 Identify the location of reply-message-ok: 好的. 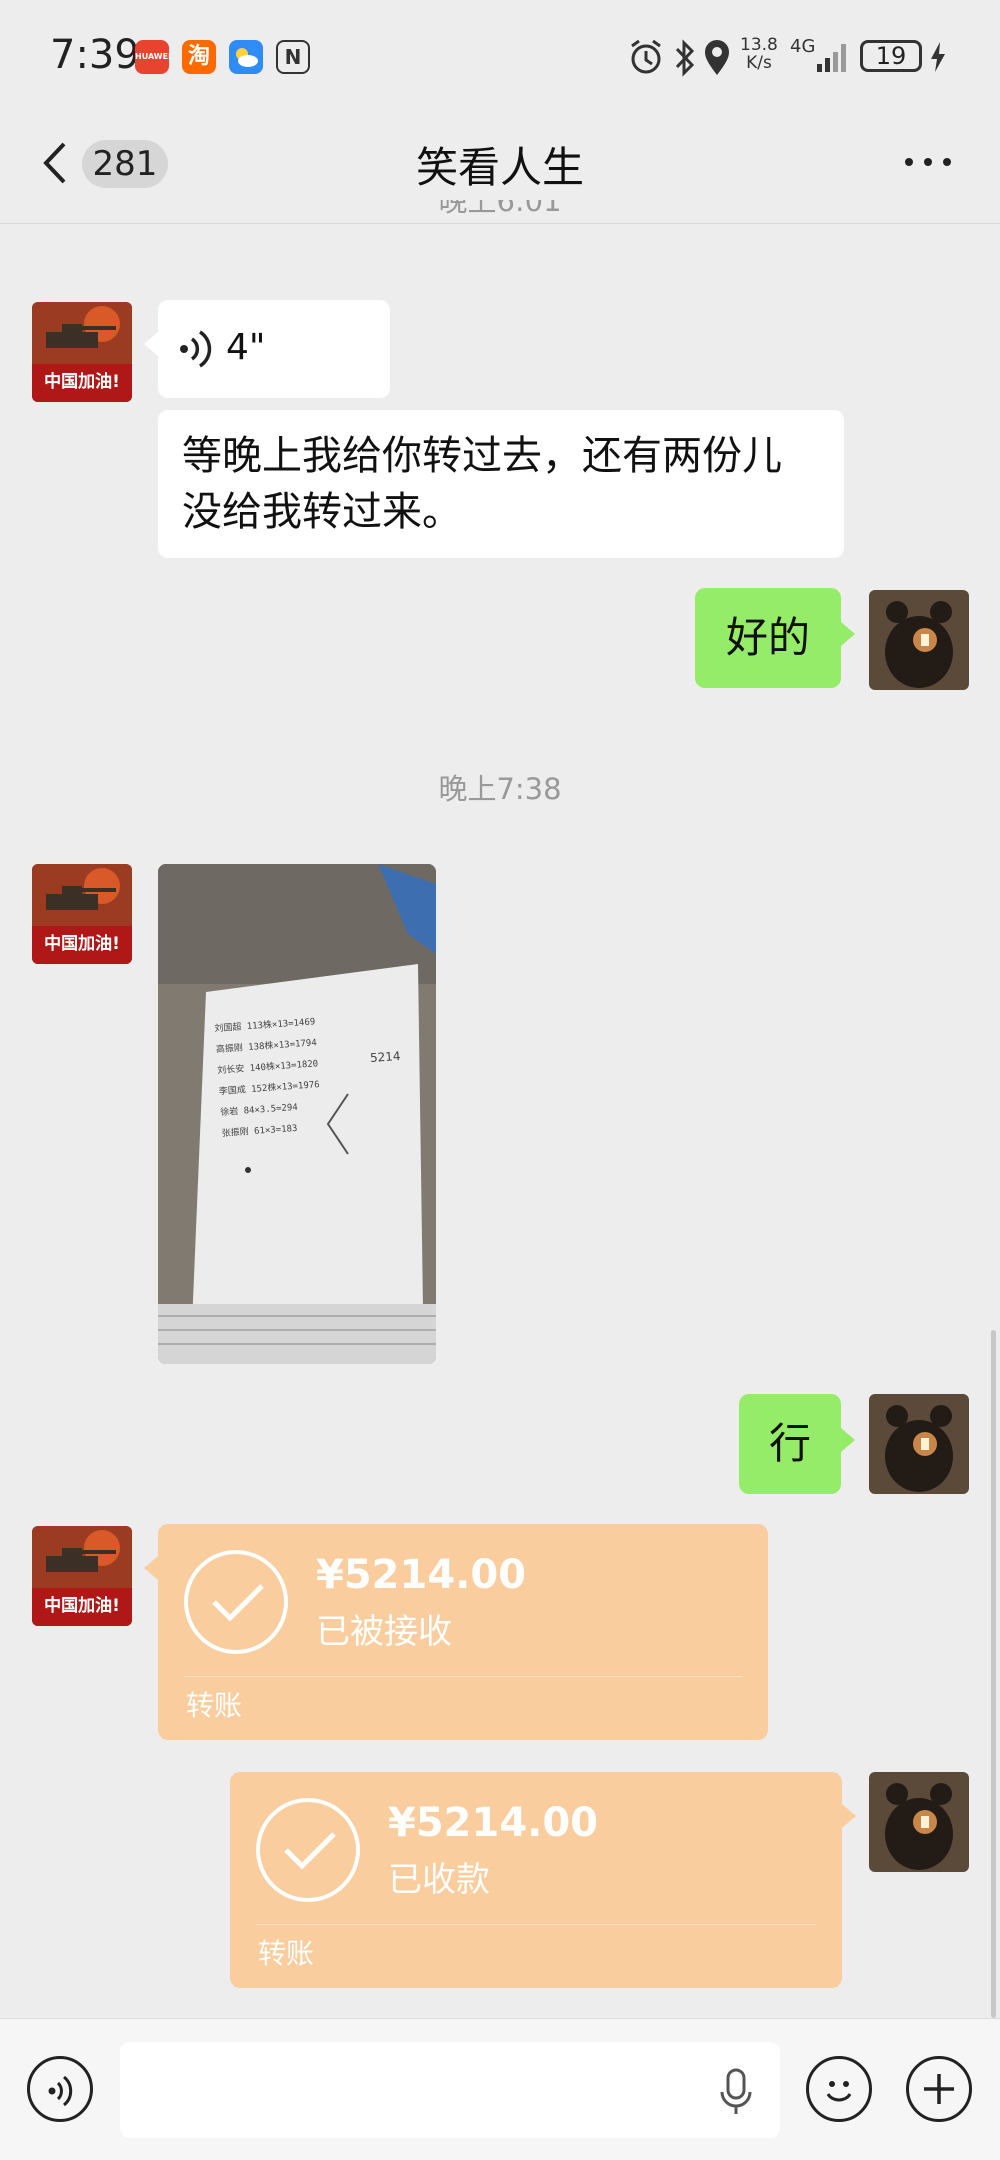
(775, 638).